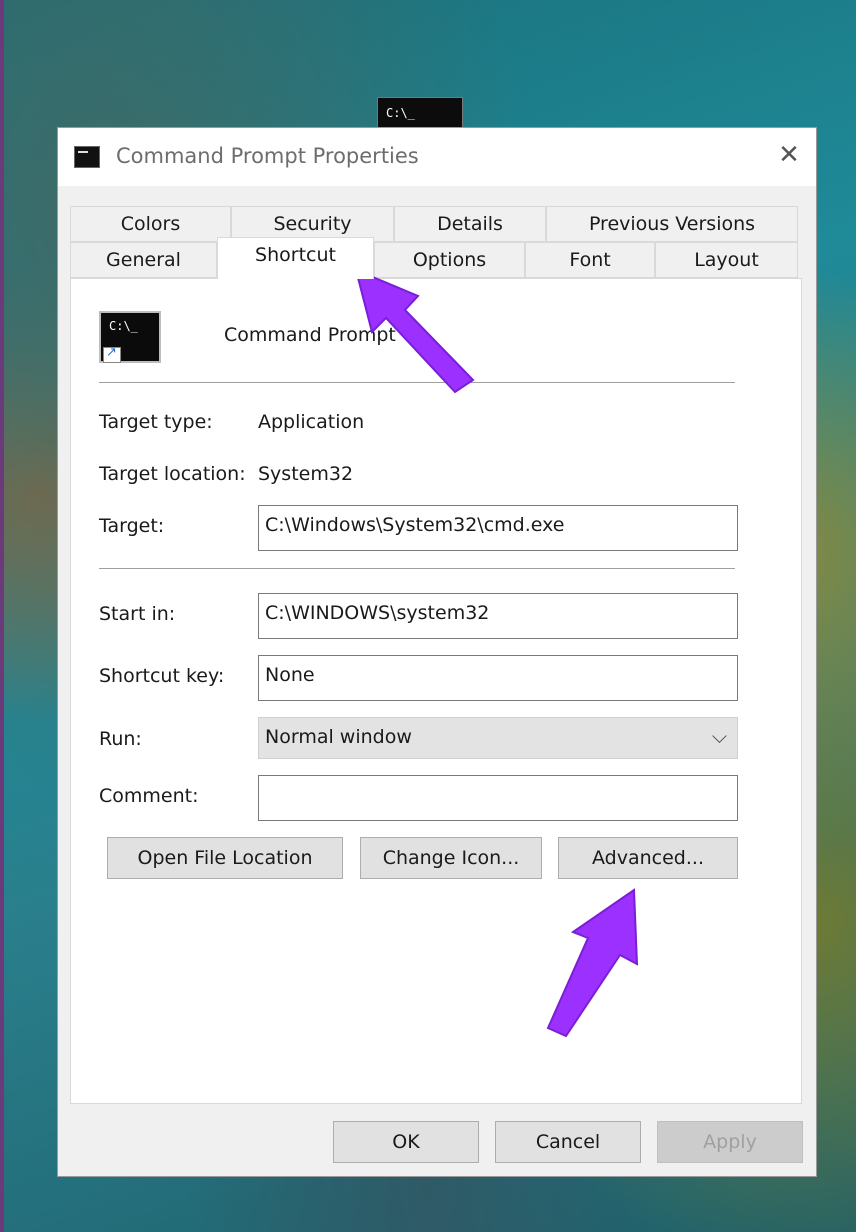 The image size is (856, 1232). I want to click on start-in-label: Start in:, so click(137, 614).